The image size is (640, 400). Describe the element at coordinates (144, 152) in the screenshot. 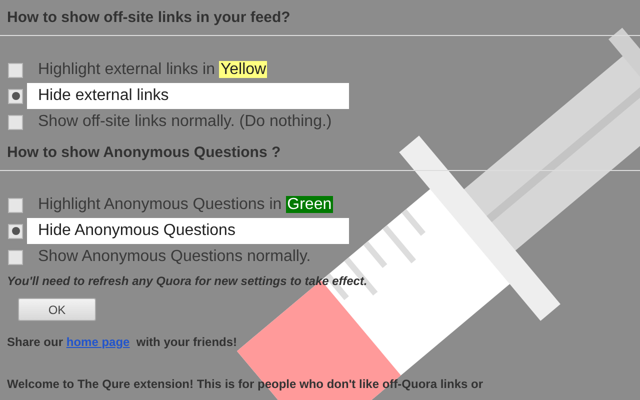

I see `section-heading: How to show Anonymous Questions ?` at that location.